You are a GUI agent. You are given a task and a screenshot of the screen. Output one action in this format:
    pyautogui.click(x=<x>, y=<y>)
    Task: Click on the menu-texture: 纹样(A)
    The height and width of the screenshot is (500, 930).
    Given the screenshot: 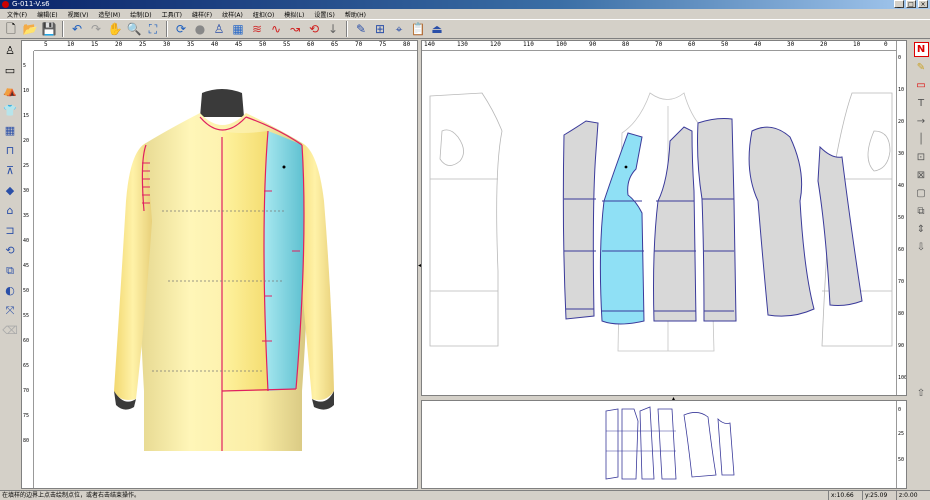 What is the action you would take?
    pyautogui.click(x=232, y=14)
    